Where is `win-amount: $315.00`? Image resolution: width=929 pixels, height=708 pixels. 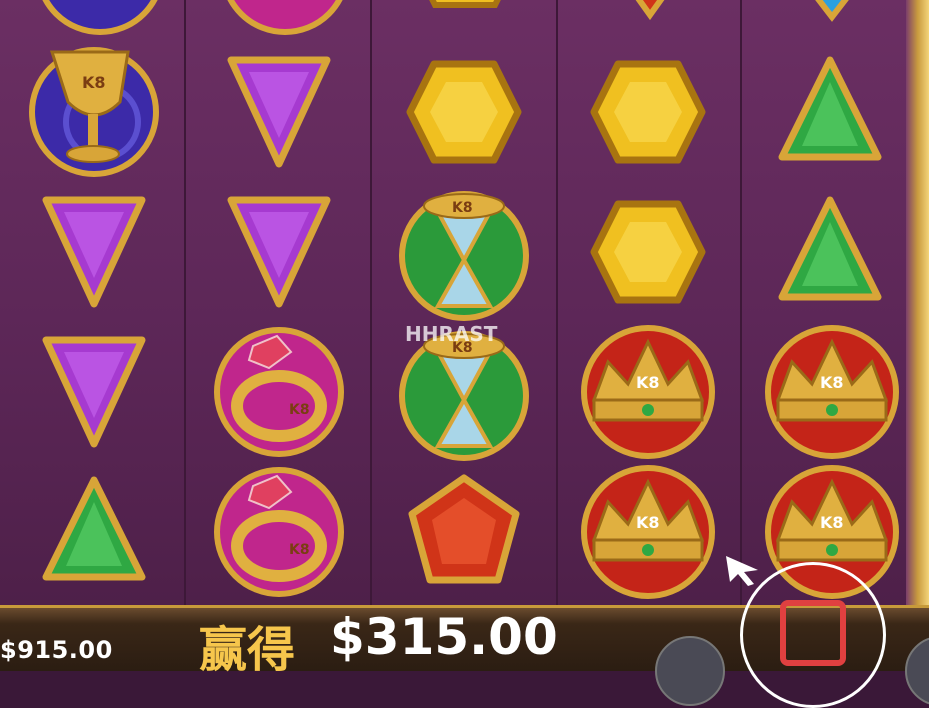 win-amount: $315.00 is located at coordinates (444, 637).